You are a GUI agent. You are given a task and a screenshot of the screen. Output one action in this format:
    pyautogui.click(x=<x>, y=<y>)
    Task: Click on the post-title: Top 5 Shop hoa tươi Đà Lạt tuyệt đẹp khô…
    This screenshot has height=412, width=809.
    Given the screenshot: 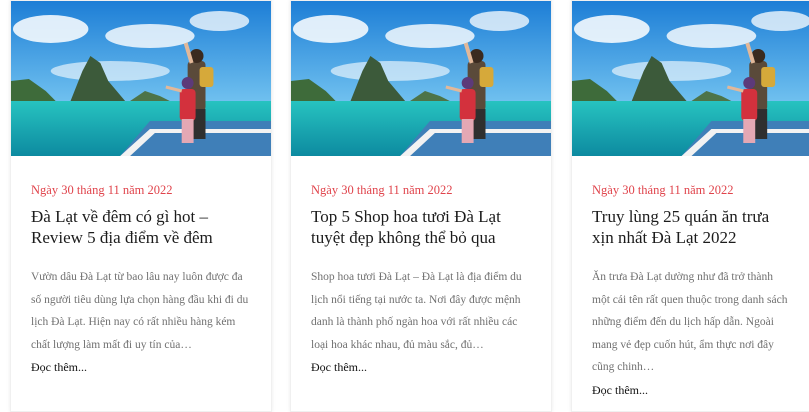 What is the action you would take?
    pyautogui.click(x=421, y=227)
    